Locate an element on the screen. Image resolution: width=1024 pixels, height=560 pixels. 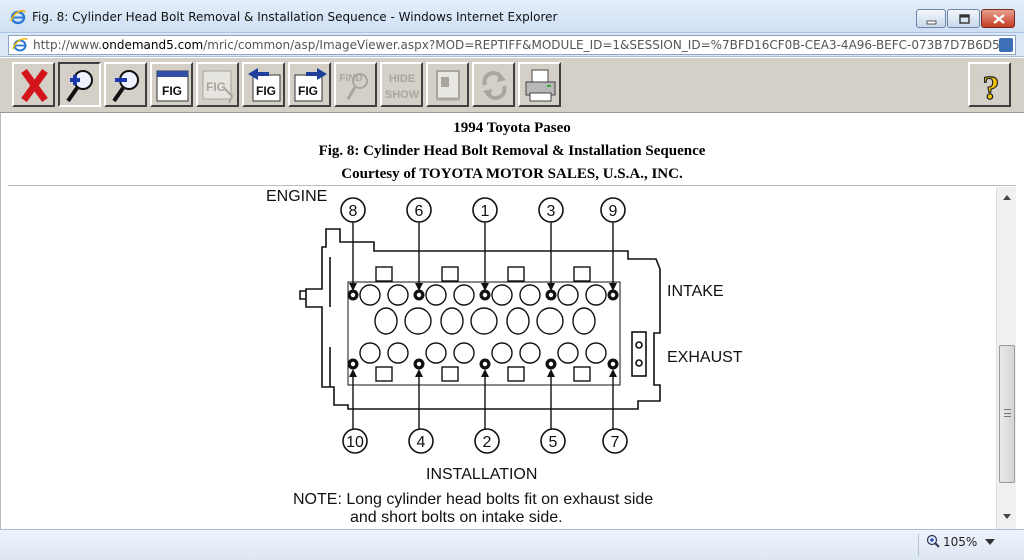
top-bolt-callout: 6 is located at coordinates (419, 249).